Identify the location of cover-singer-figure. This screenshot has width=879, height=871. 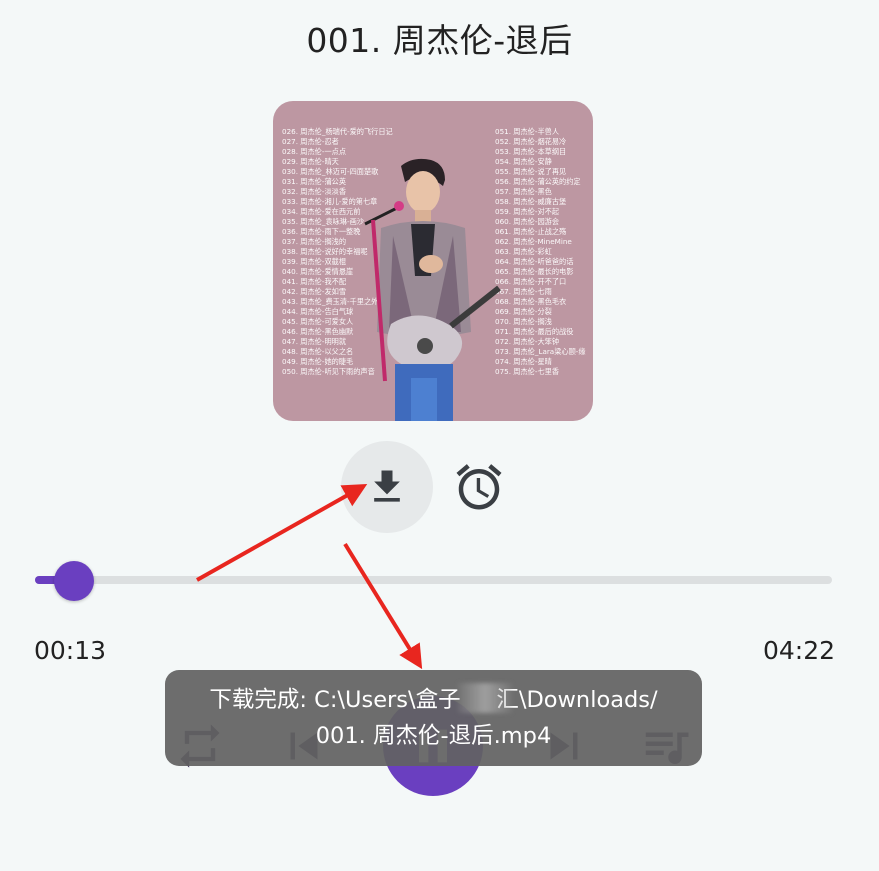
(432, 289).